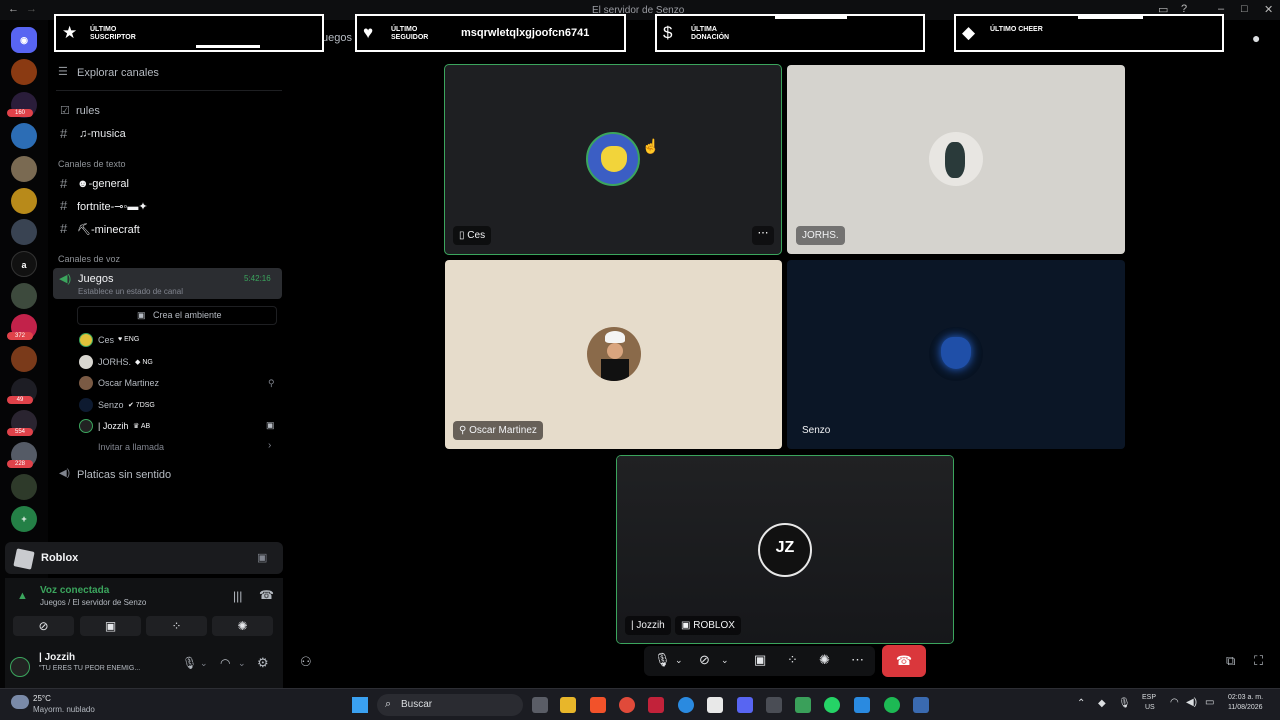 This screenshot has height=720, width=1280. I want to click on task-view-icon, so click(540, 705).